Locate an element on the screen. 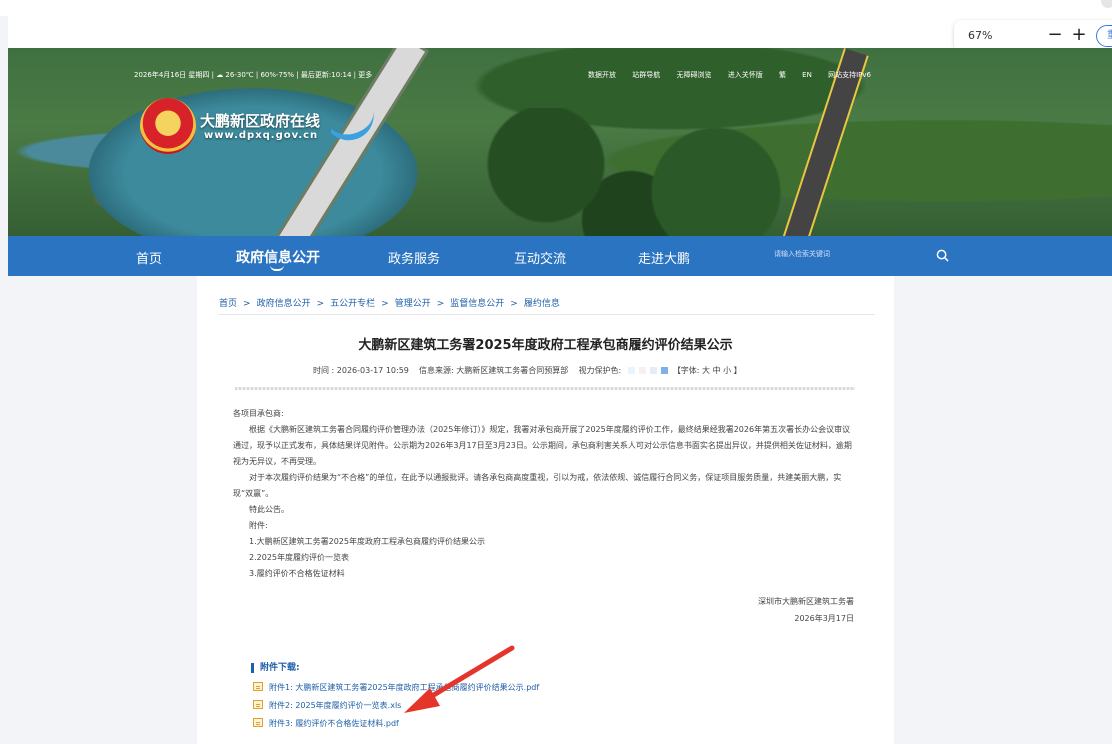 Image resolution: width=1112 pixels, height=744 pixels. download-link-1-text: 附件1: 大鹏新区建筑工务署2025年度政府工程承包商履约评价结果公示.pdf is located at coordinates (404, 687).